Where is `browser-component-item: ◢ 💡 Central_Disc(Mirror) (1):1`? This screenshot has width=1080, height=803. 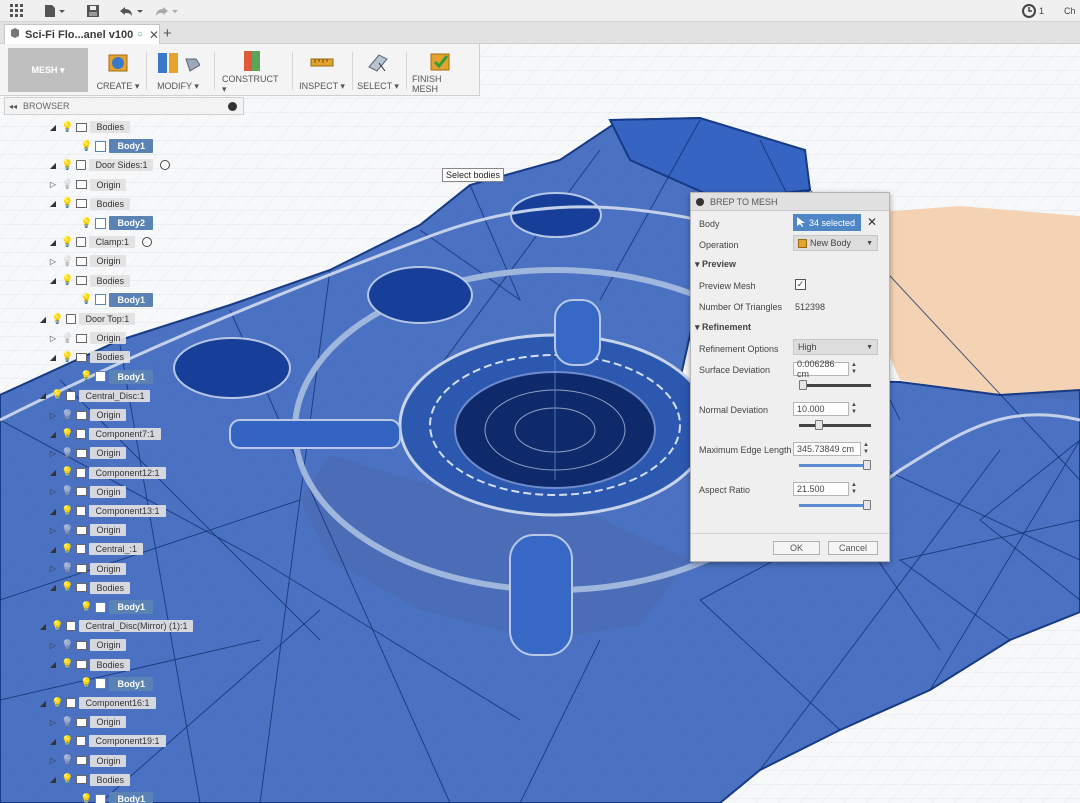 browser-component-item: ◢ 💡 Central_Disc(Mirror) (1):1 is located at coordinates (116, 626).